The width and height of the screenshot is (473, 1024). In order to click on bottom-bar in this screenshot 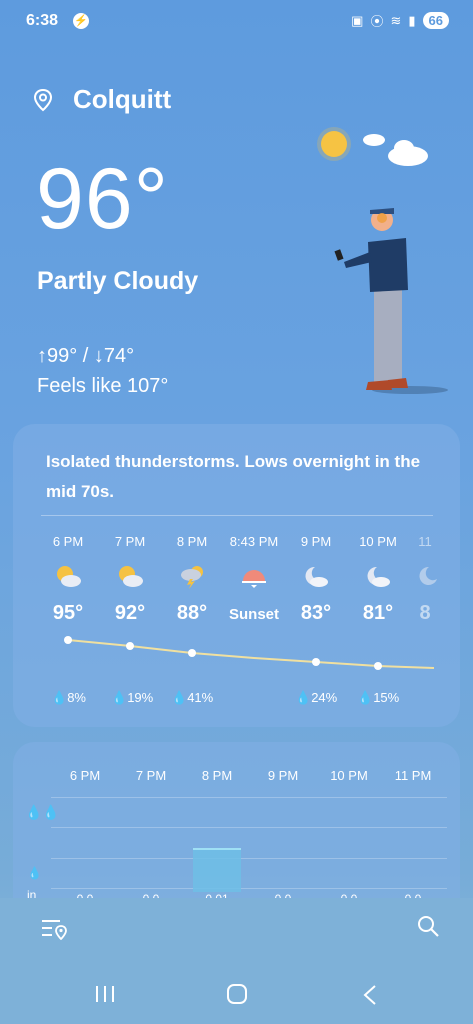, I will do `click(236, 961)`.